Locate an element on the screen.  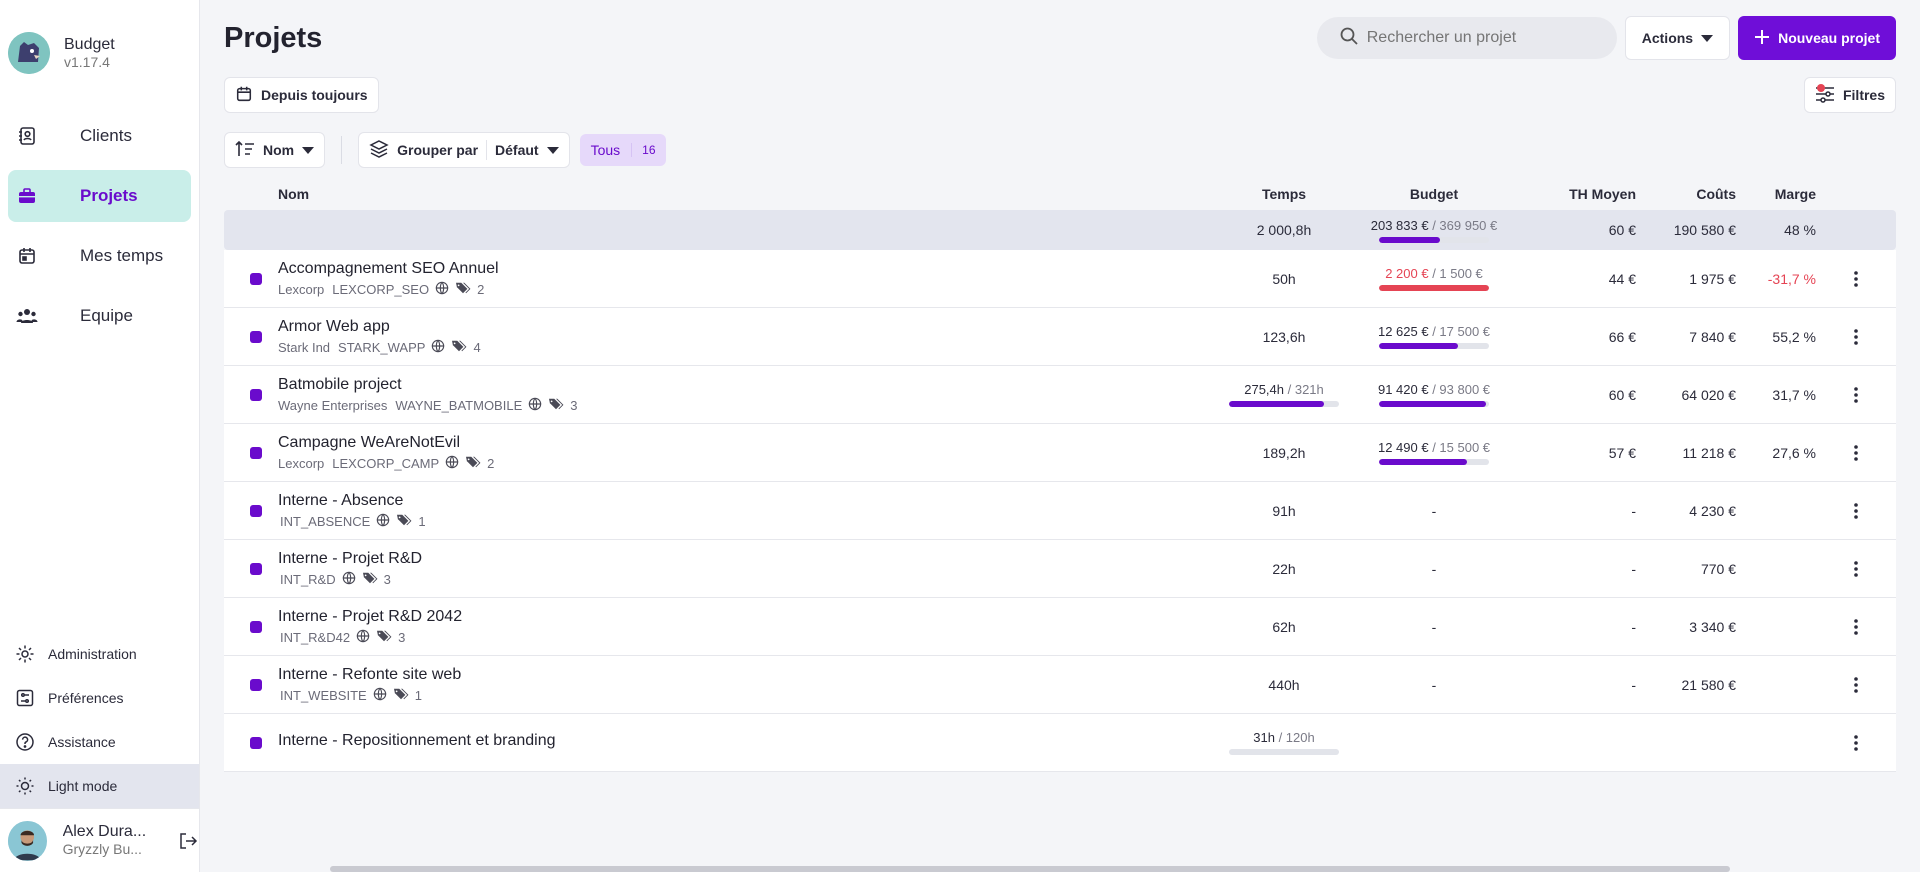
project-name: Interne - Projet R&D is located at coordinates (350, 559).